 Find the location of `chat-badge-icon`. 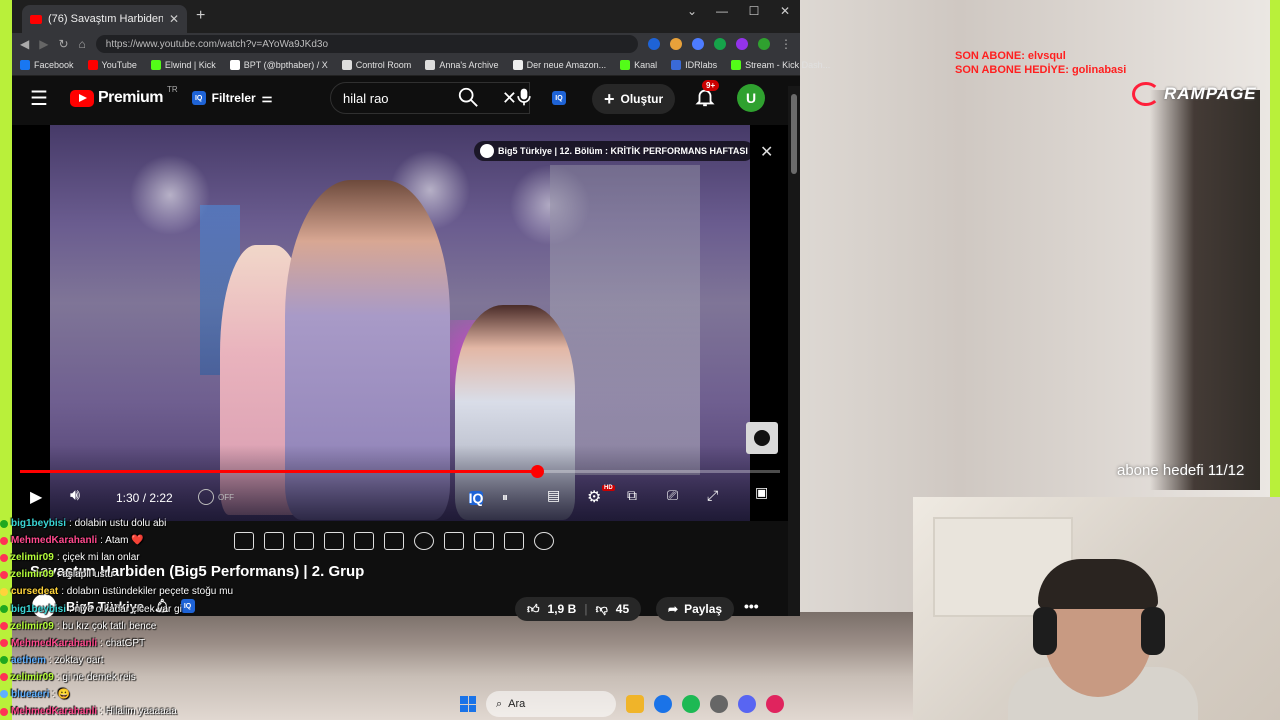

chat-badge-icon is located at coordinates (4, 626).